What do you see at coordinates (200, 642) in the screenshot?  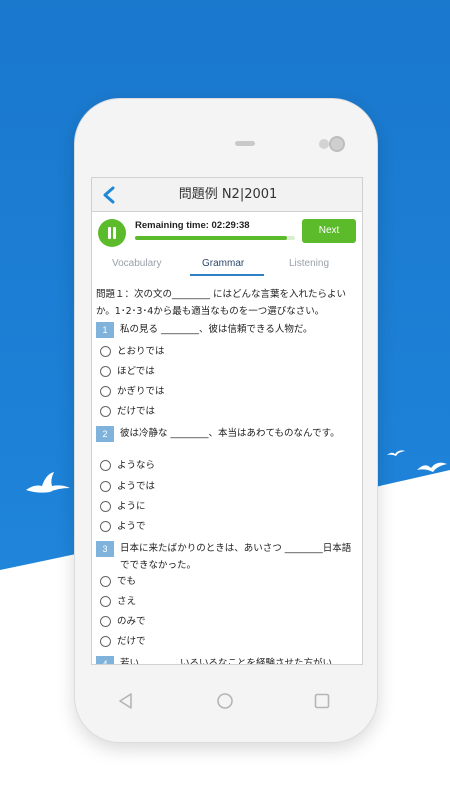 I see `answer-option: だけで` at bounding box center [200, 642].